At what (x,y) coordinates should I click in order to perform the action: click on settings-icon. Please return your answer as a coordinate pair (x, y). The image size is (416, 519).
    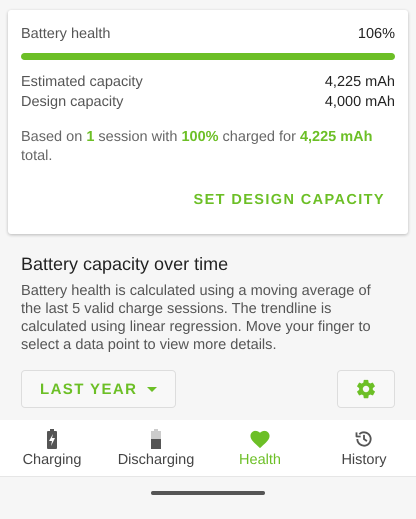
    Looking at the image, I should click on (366, 389).